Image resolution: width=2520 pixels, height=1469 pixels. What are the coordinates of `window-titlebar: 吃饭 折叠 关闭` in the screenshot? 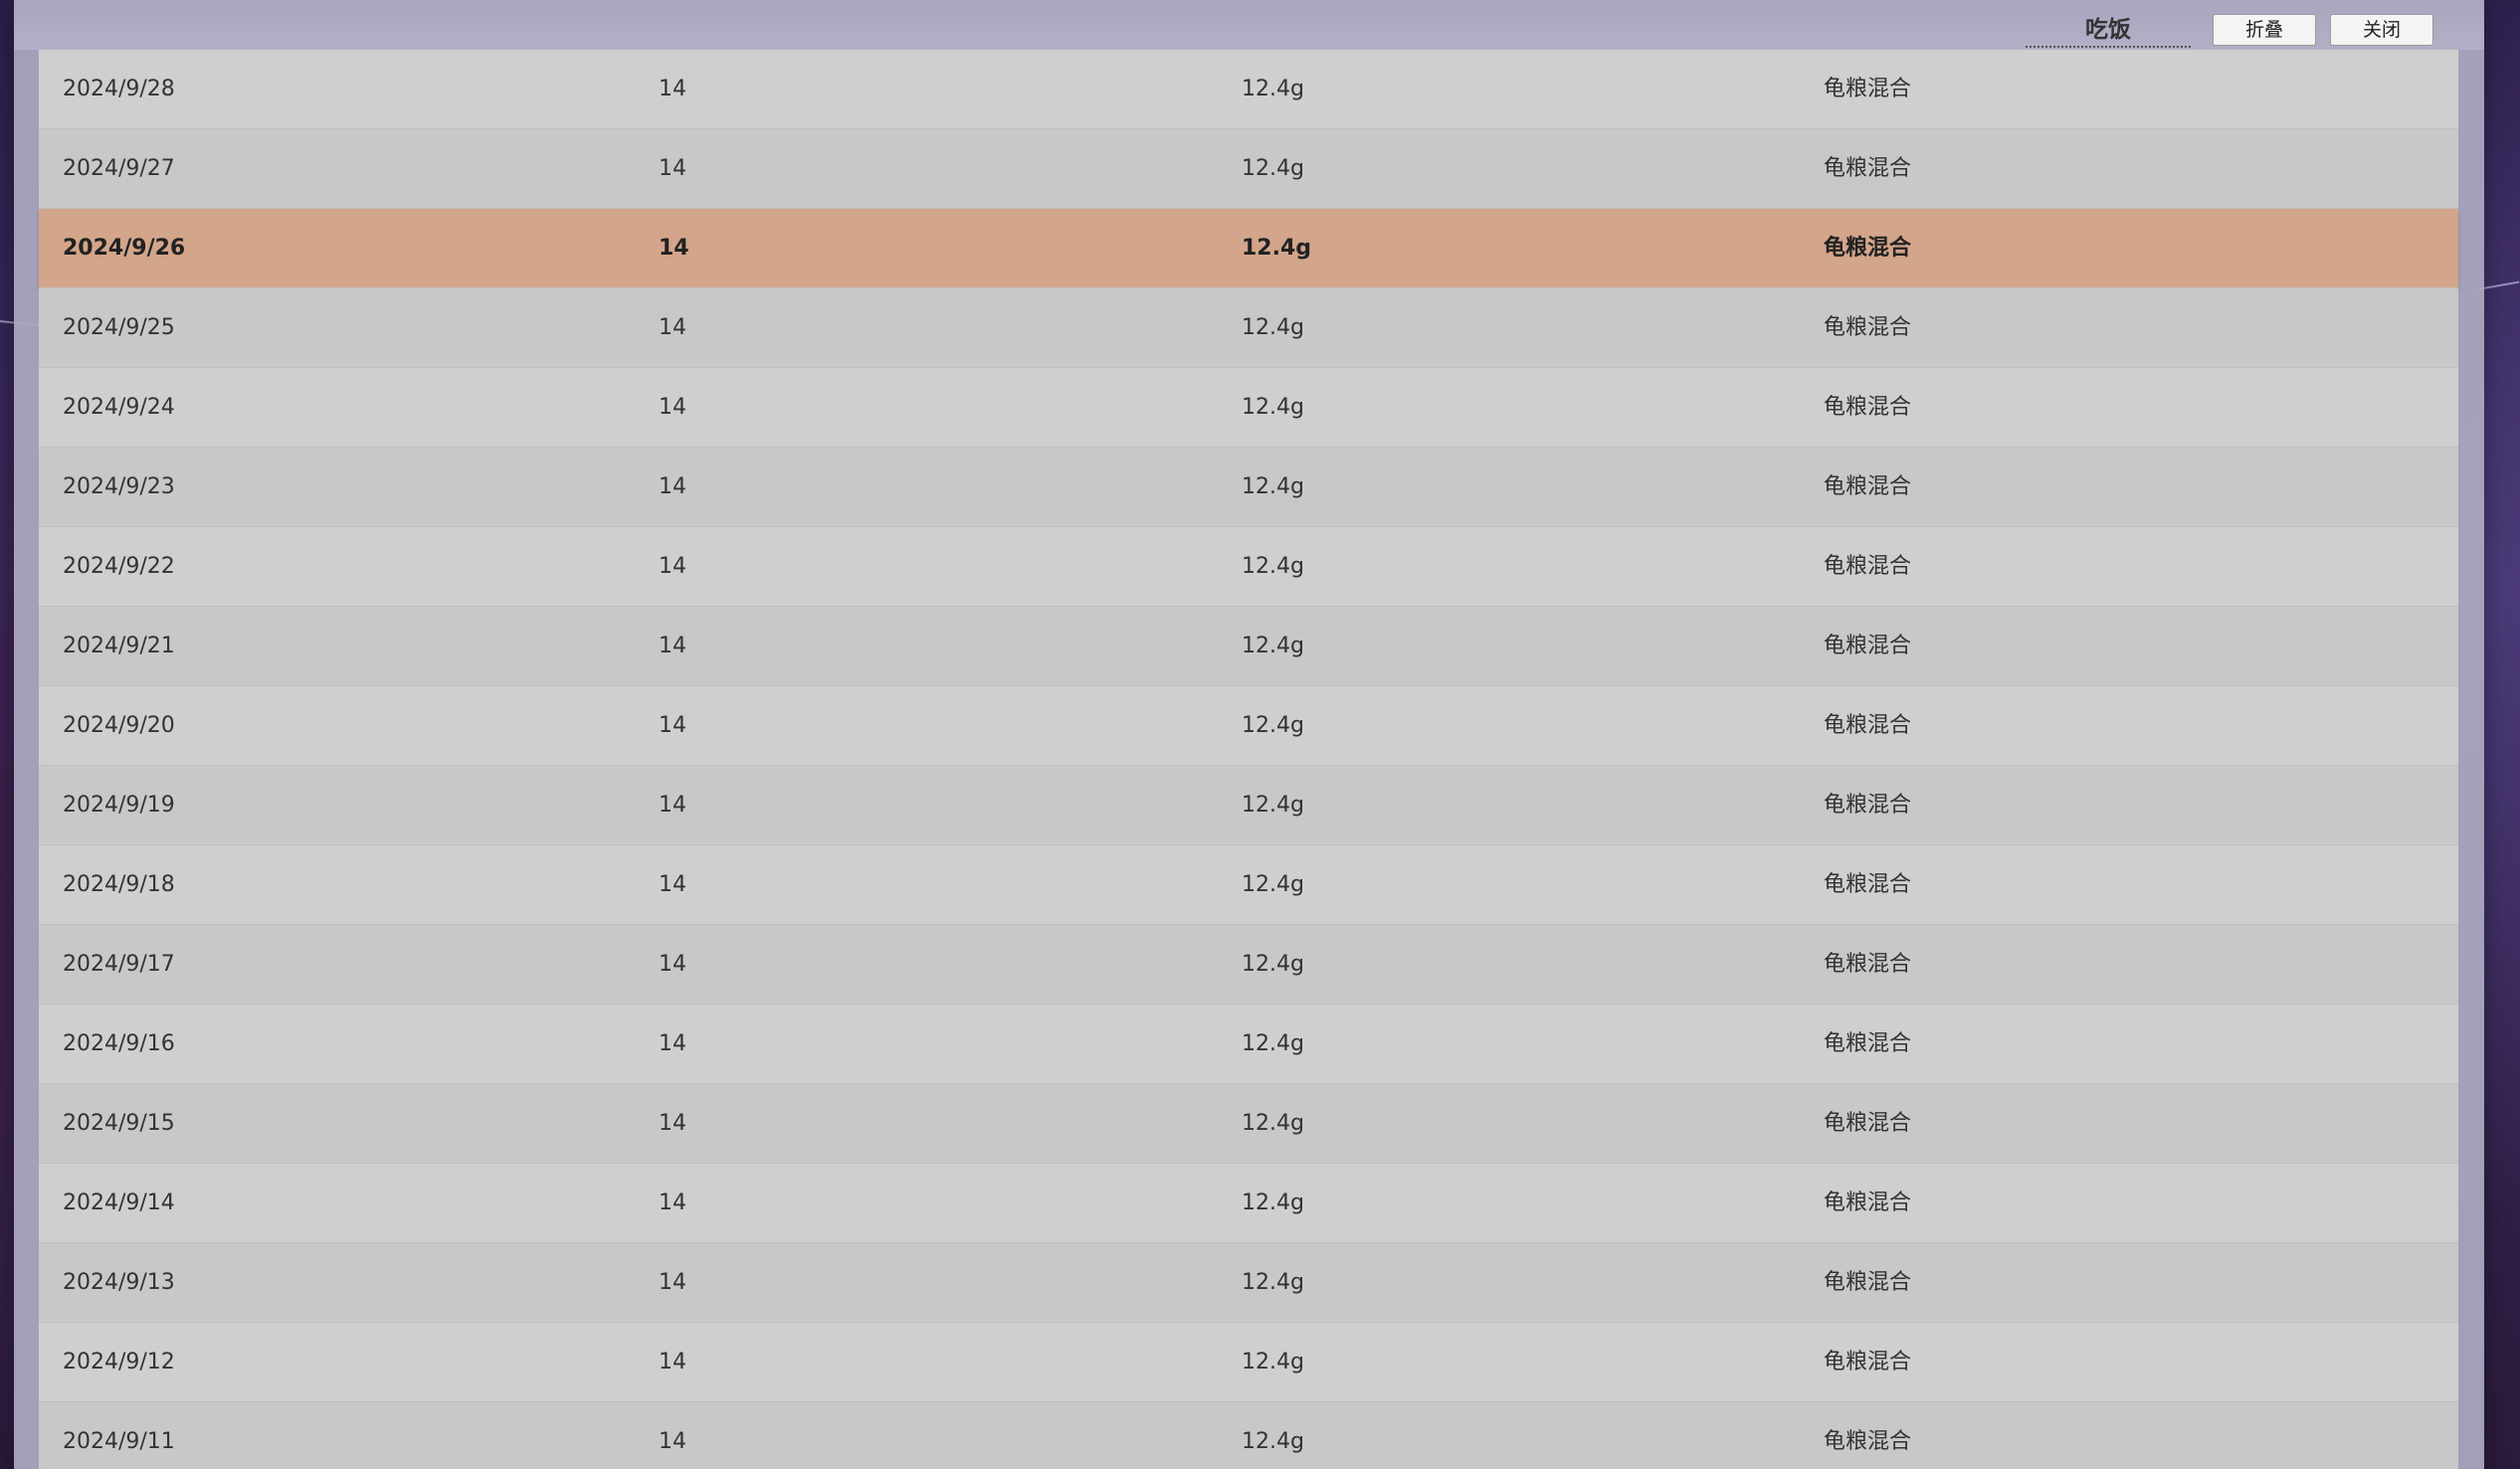 It's located at (1249, 25).